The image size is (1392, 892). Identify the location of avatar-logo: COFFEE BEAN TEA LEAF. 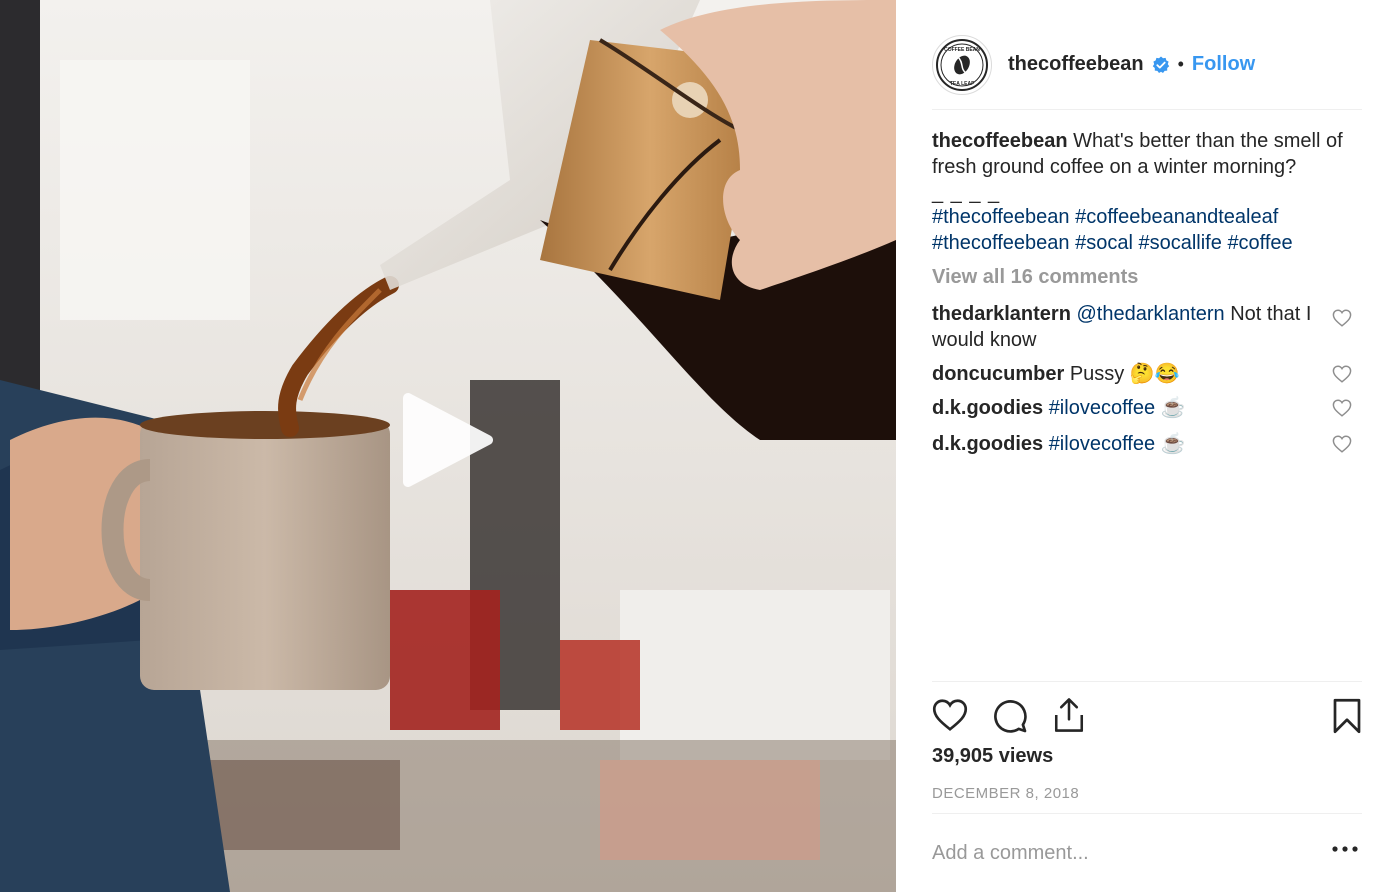
(962, 64).